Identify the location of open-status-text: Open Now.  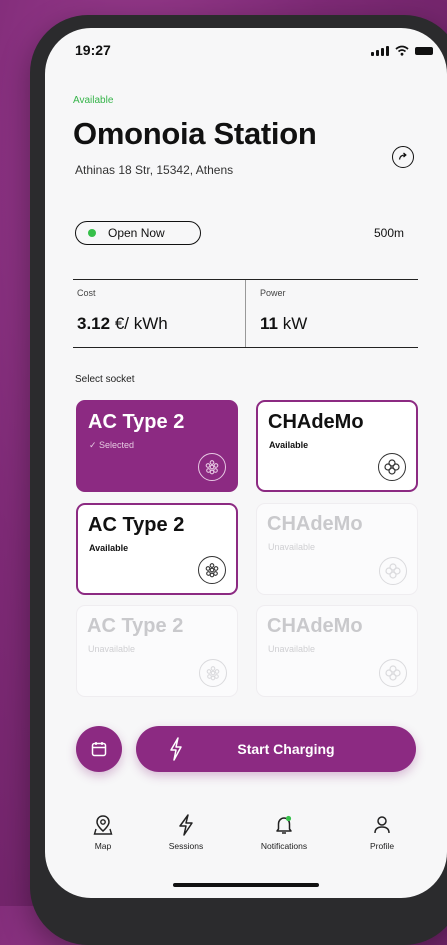
(136, 233).